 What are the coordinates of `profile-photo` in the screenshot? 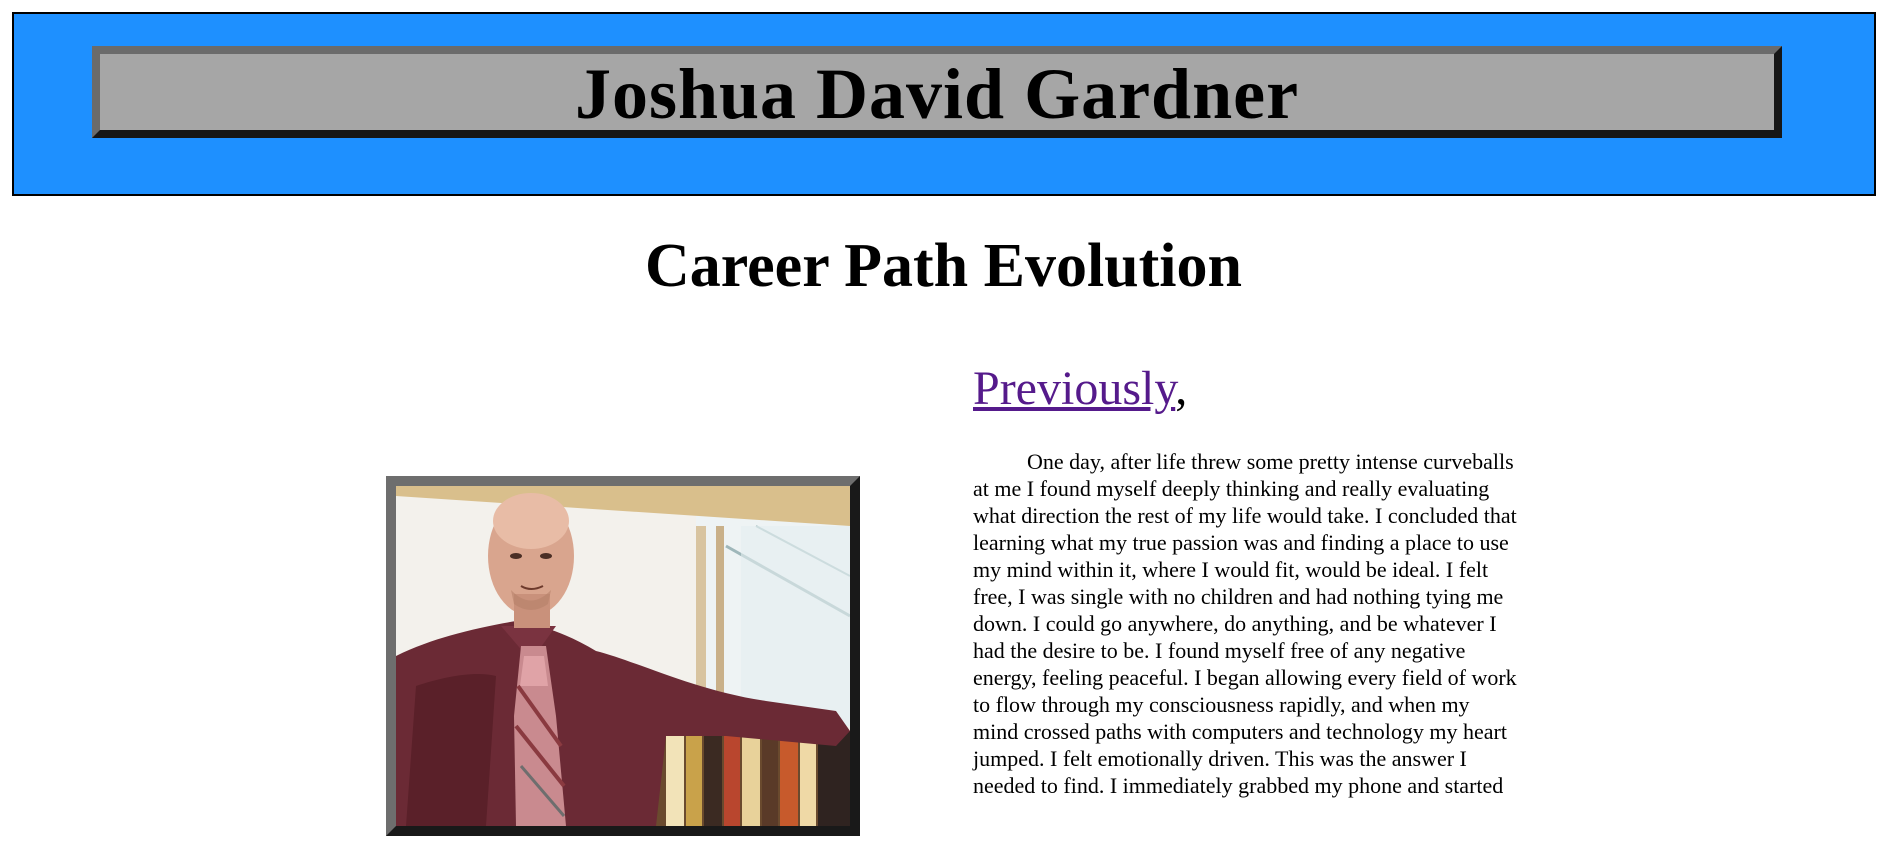 It's located at (623, 656).